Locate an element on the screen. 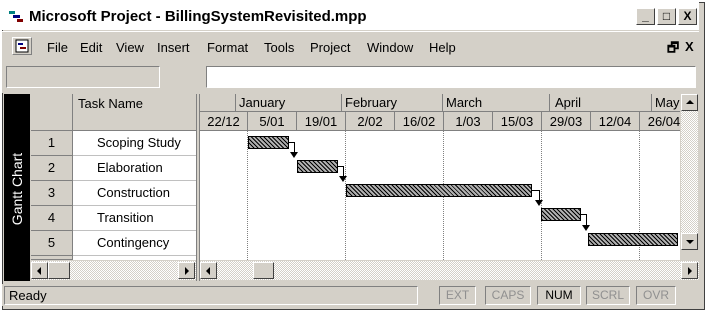 This screenshot has height=312, width=708. scrl-indicator: SCRL is located at coordinates (608, 295).